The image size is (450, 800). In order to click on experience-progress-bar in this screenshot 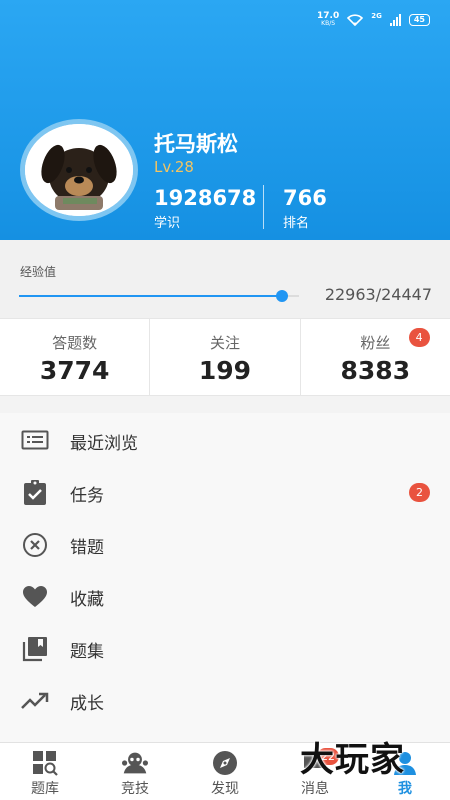, I will do `click(159, 296)`.